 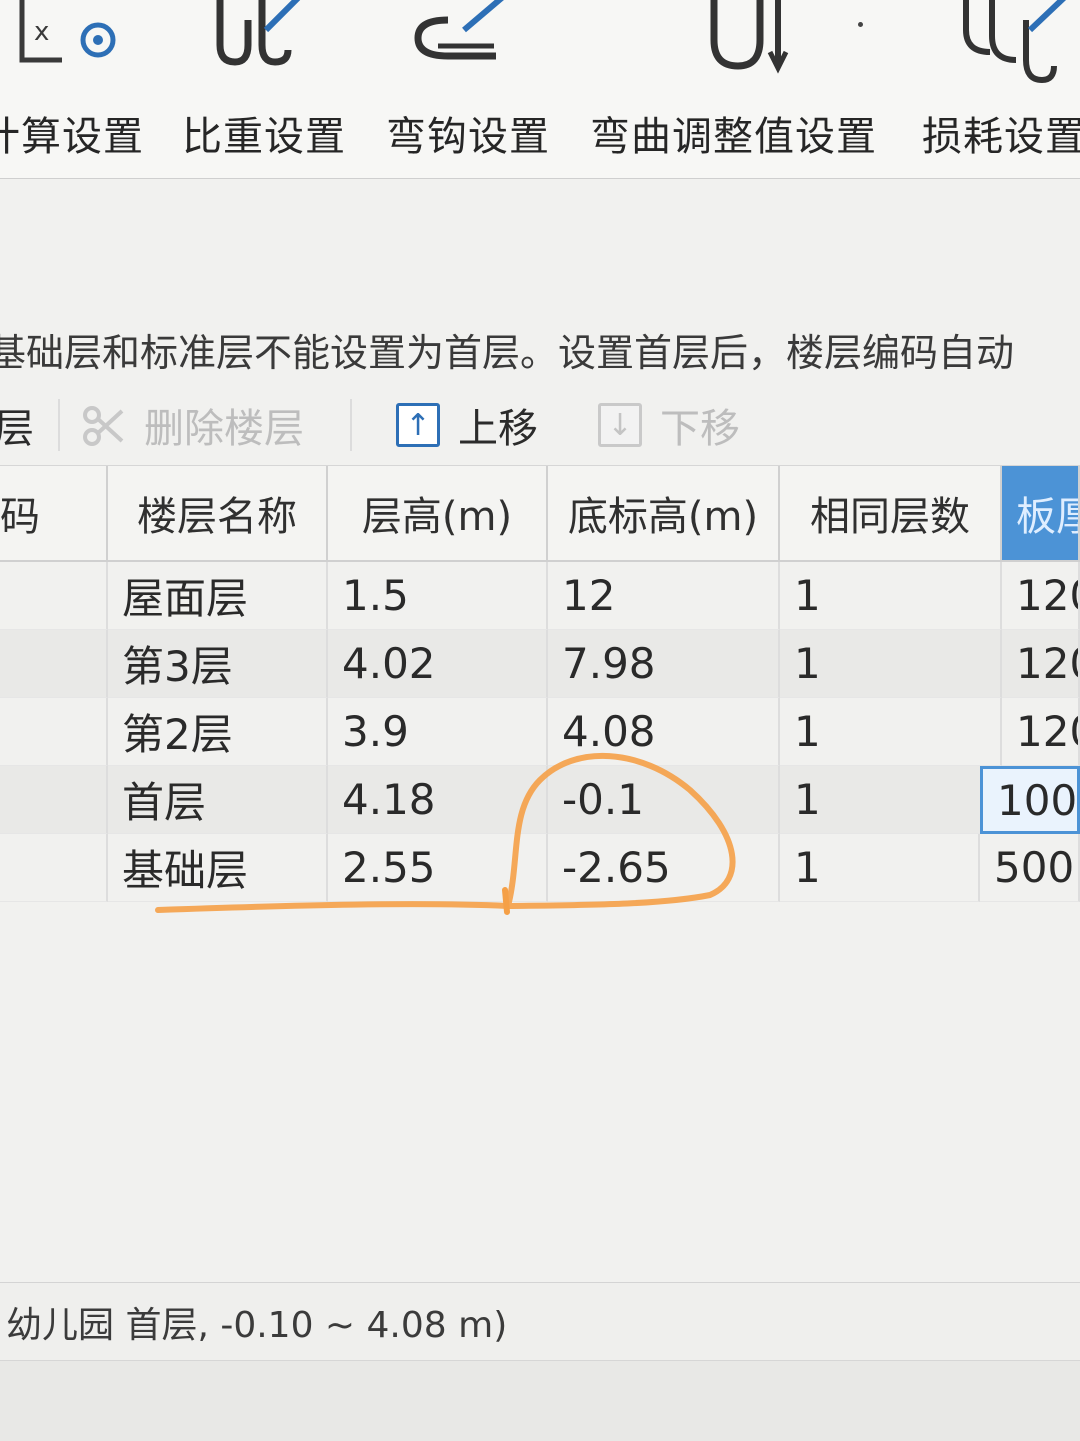 What do you see at coordinates (507, 353) in the screenshot?
I see `hint-text: 基础层和标准层不能设置为首层。设置首层后，楼层编码自动` at bounding box center [507, 353].